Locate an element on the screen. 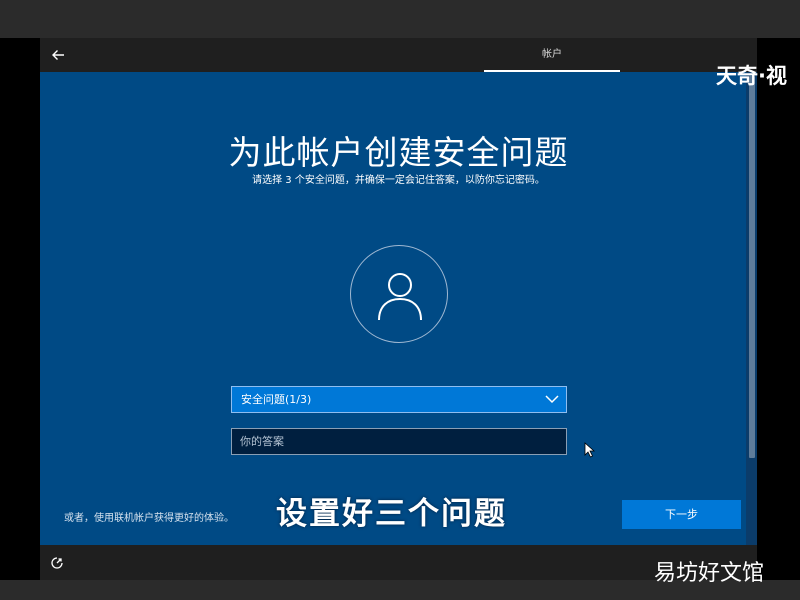 This screenshot has height=600, width=800. mouse-cursor-icon is located at coordinates (589, 450).